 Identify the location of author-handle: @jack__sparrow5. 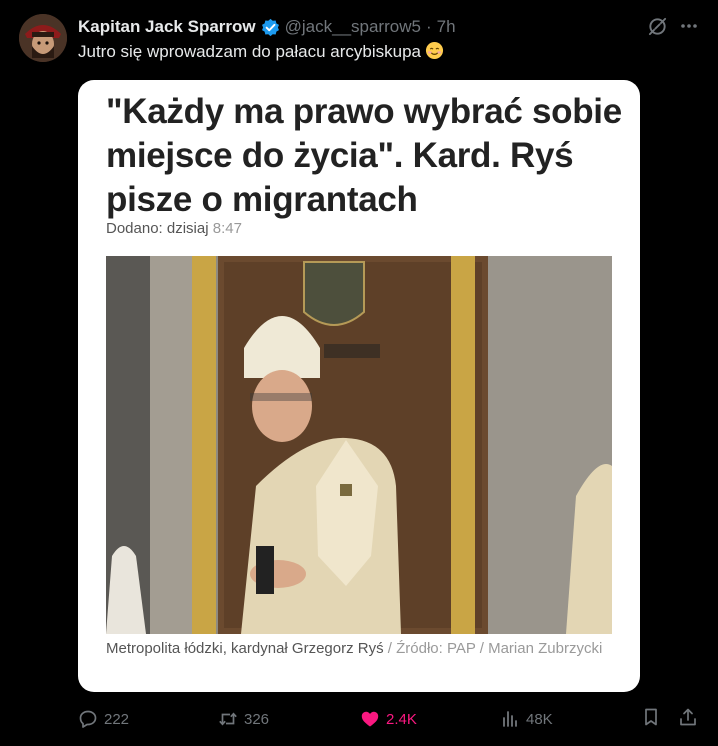
(353, 27).